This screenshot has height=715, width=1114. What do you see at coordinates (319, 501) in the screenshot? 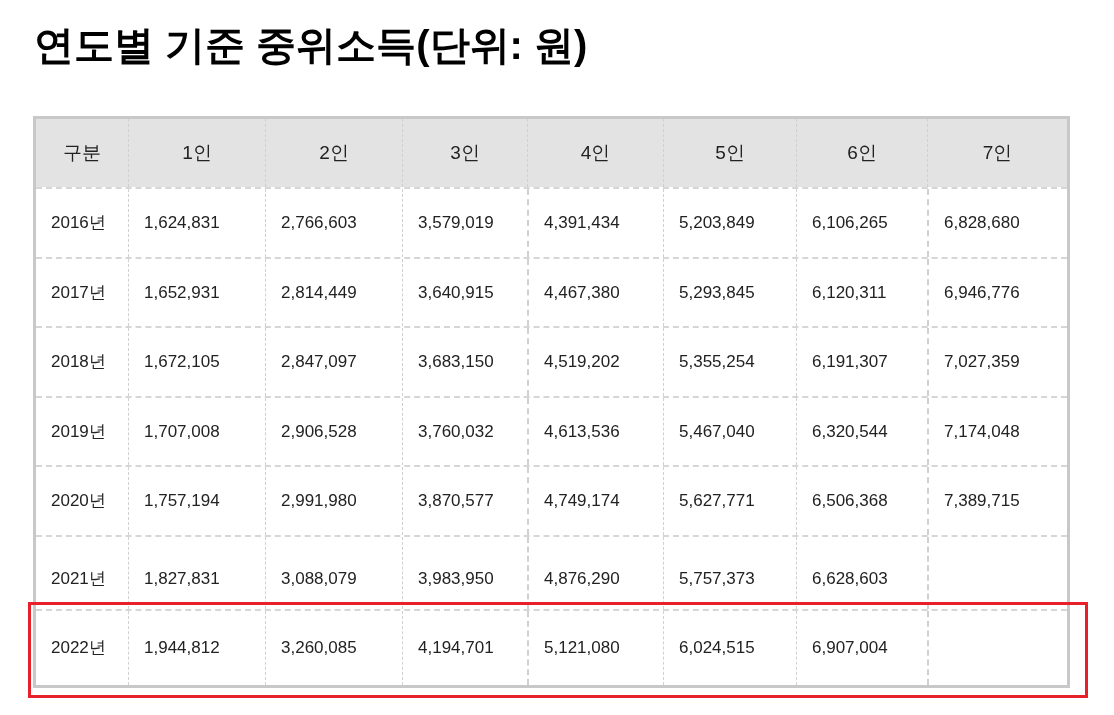
I see `table-cell-text: 2,991,980` at bounding box center [319, 501].